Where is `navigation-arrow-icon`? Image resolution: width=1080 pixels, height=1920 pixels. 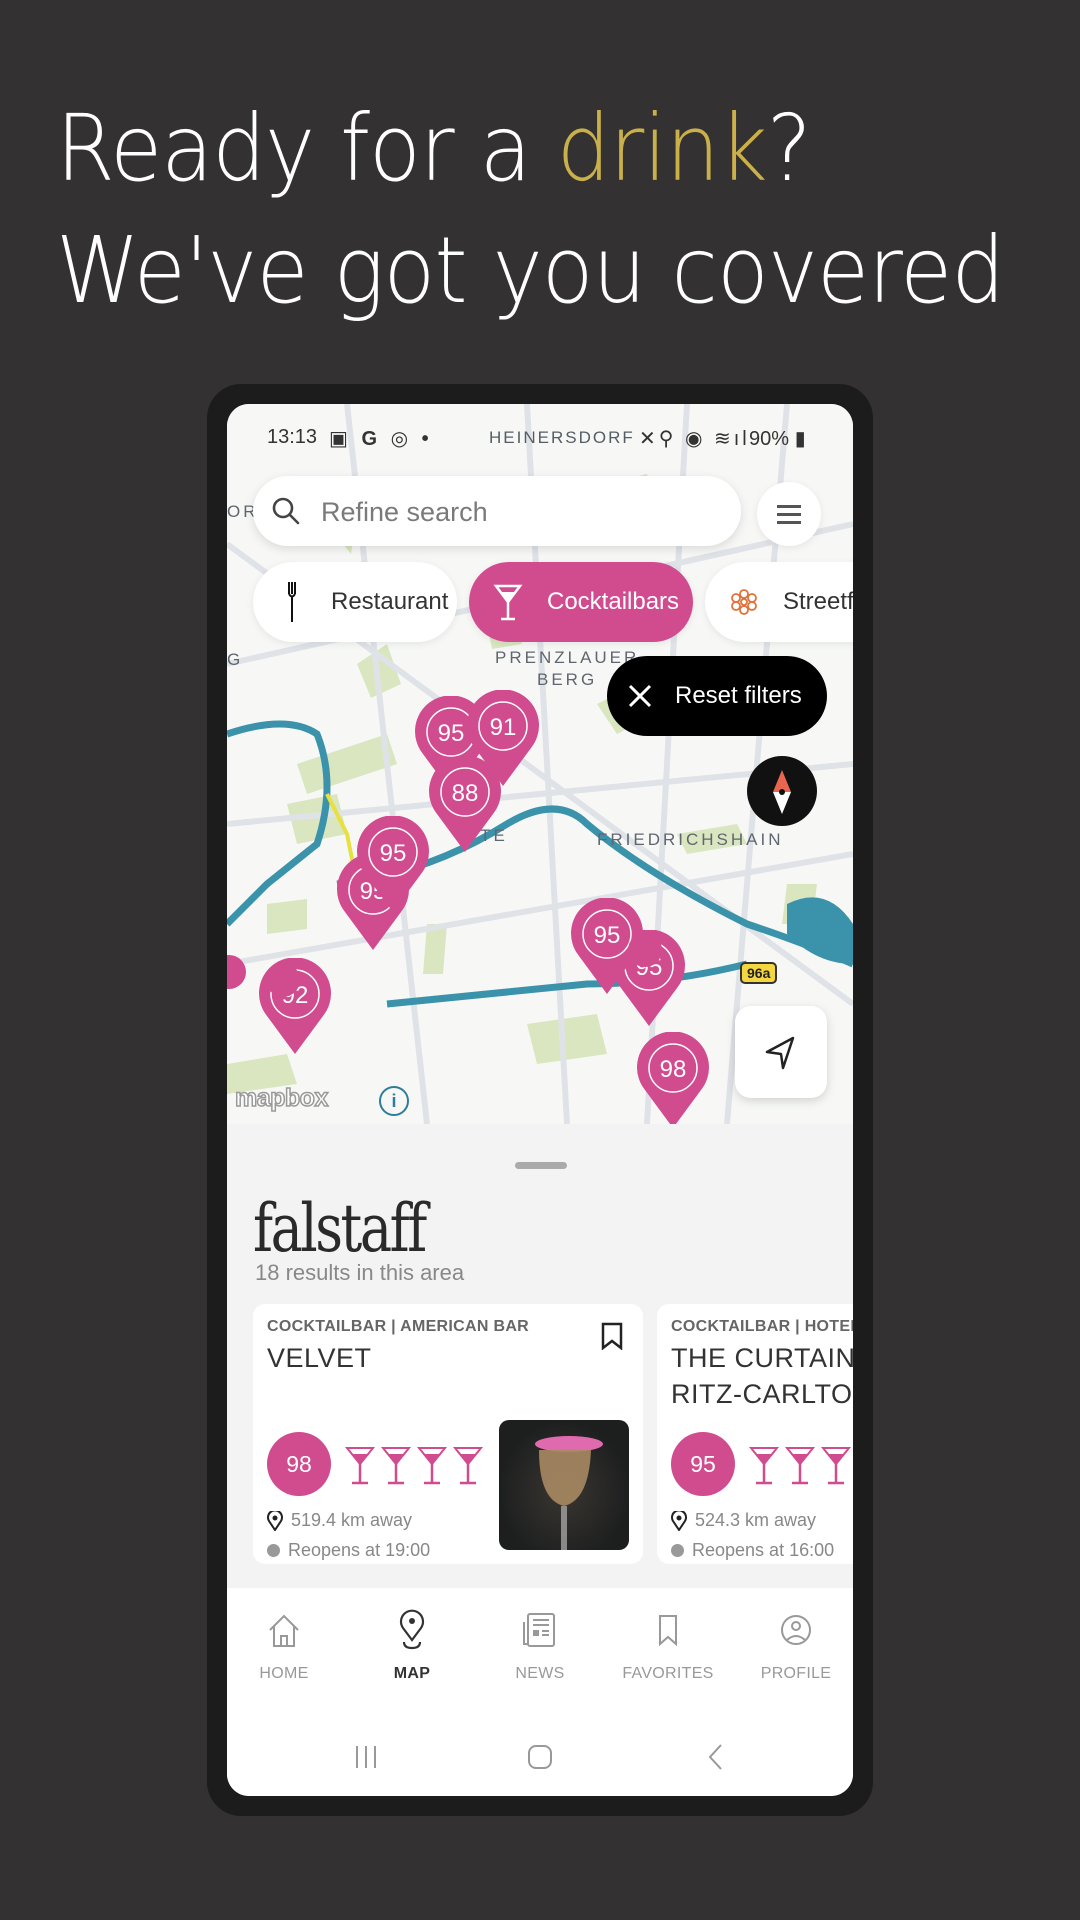
navigation-arrow-icon is located at coordinates (780, 1053).